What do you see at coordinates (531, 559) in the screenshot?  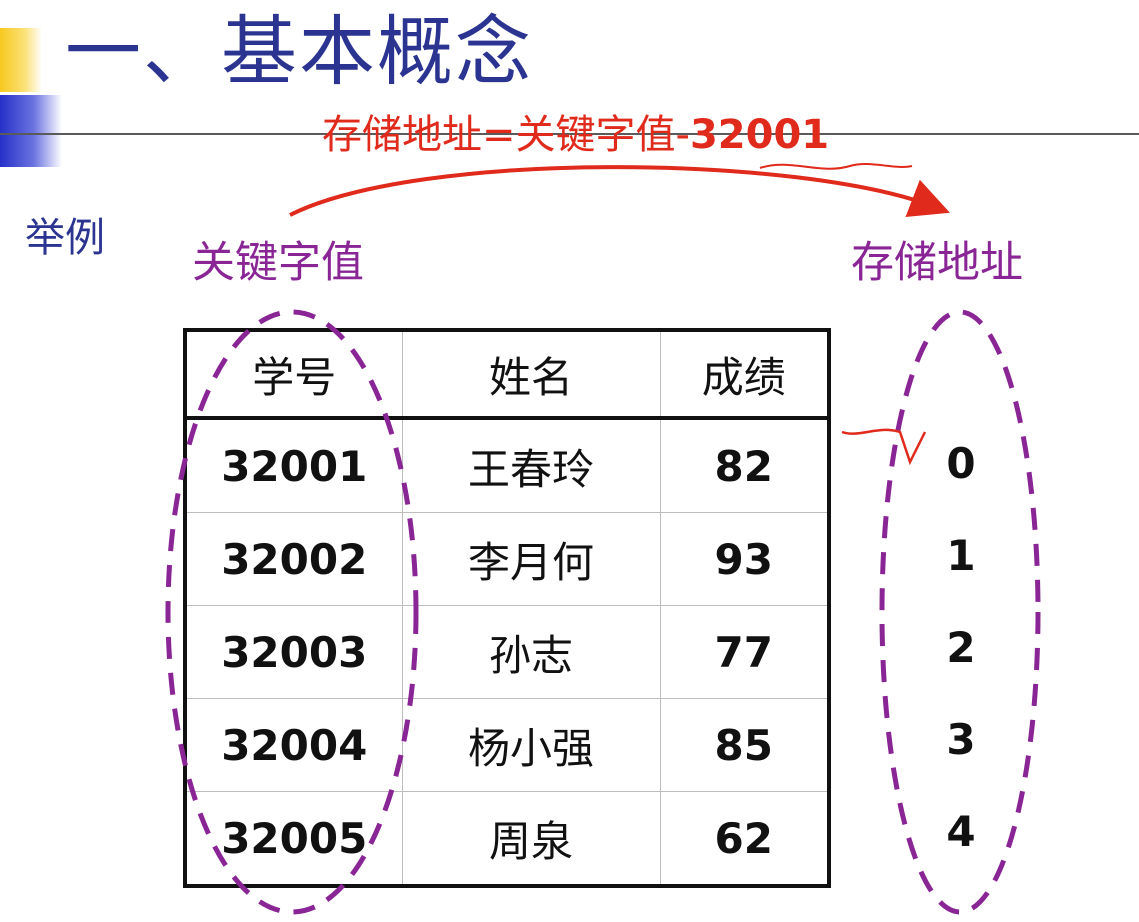 I see `cell-name: 李月何` at bounding box center [531, 559].